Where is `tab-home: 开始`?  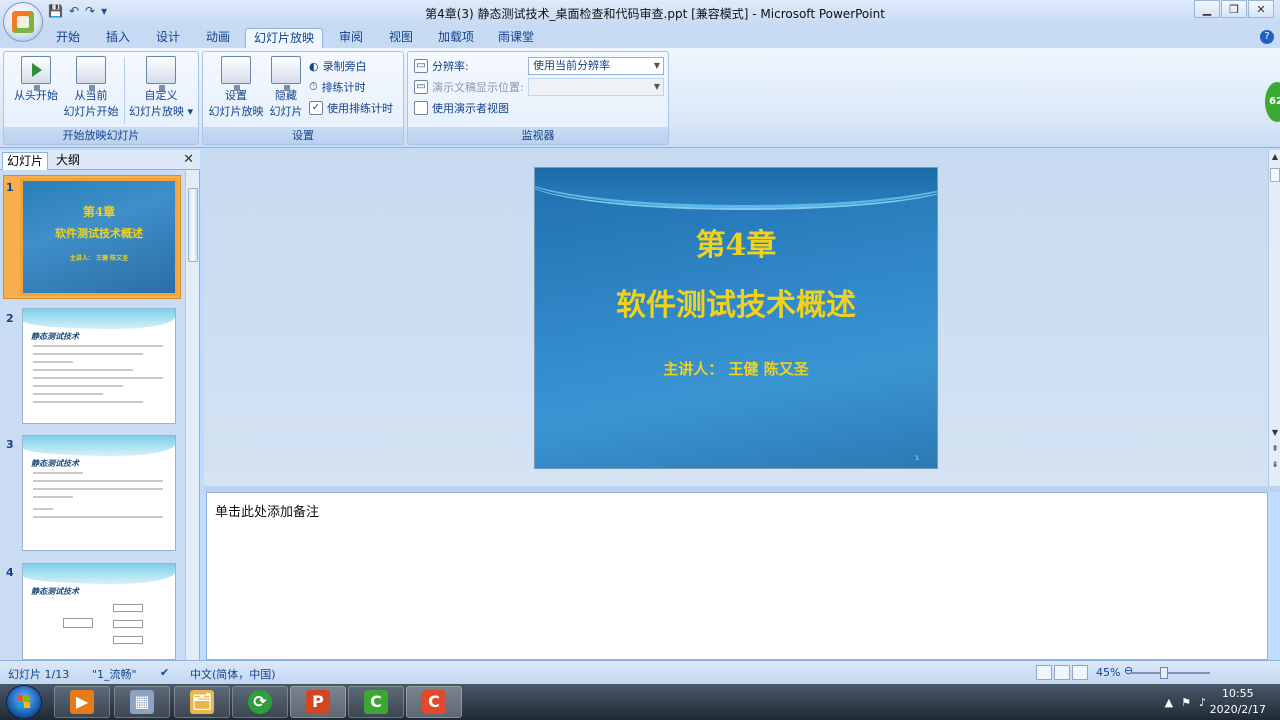
tab-home: 开始 is located at coordinates (68, 38).